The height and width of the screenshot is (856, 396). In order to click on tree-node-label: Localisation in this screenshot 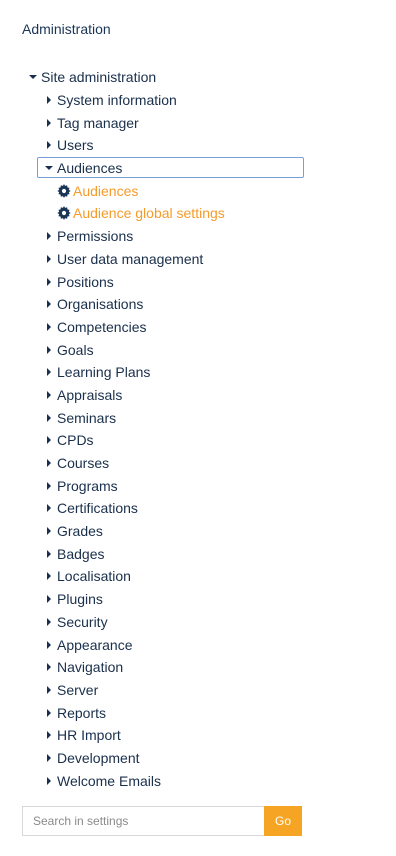, I will do `click(94, 576)`.